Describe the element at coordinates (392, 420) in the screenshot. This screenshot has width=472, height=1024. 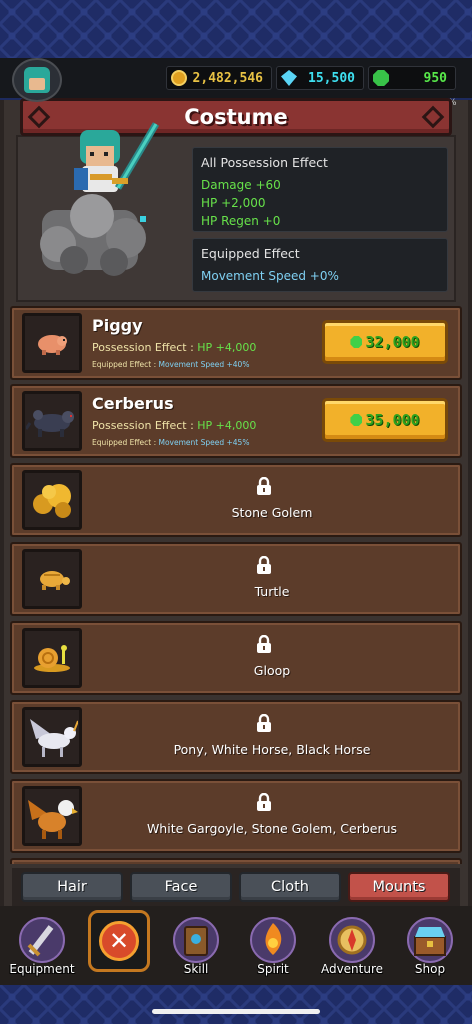
I see `price-label: 35,000` at that location.